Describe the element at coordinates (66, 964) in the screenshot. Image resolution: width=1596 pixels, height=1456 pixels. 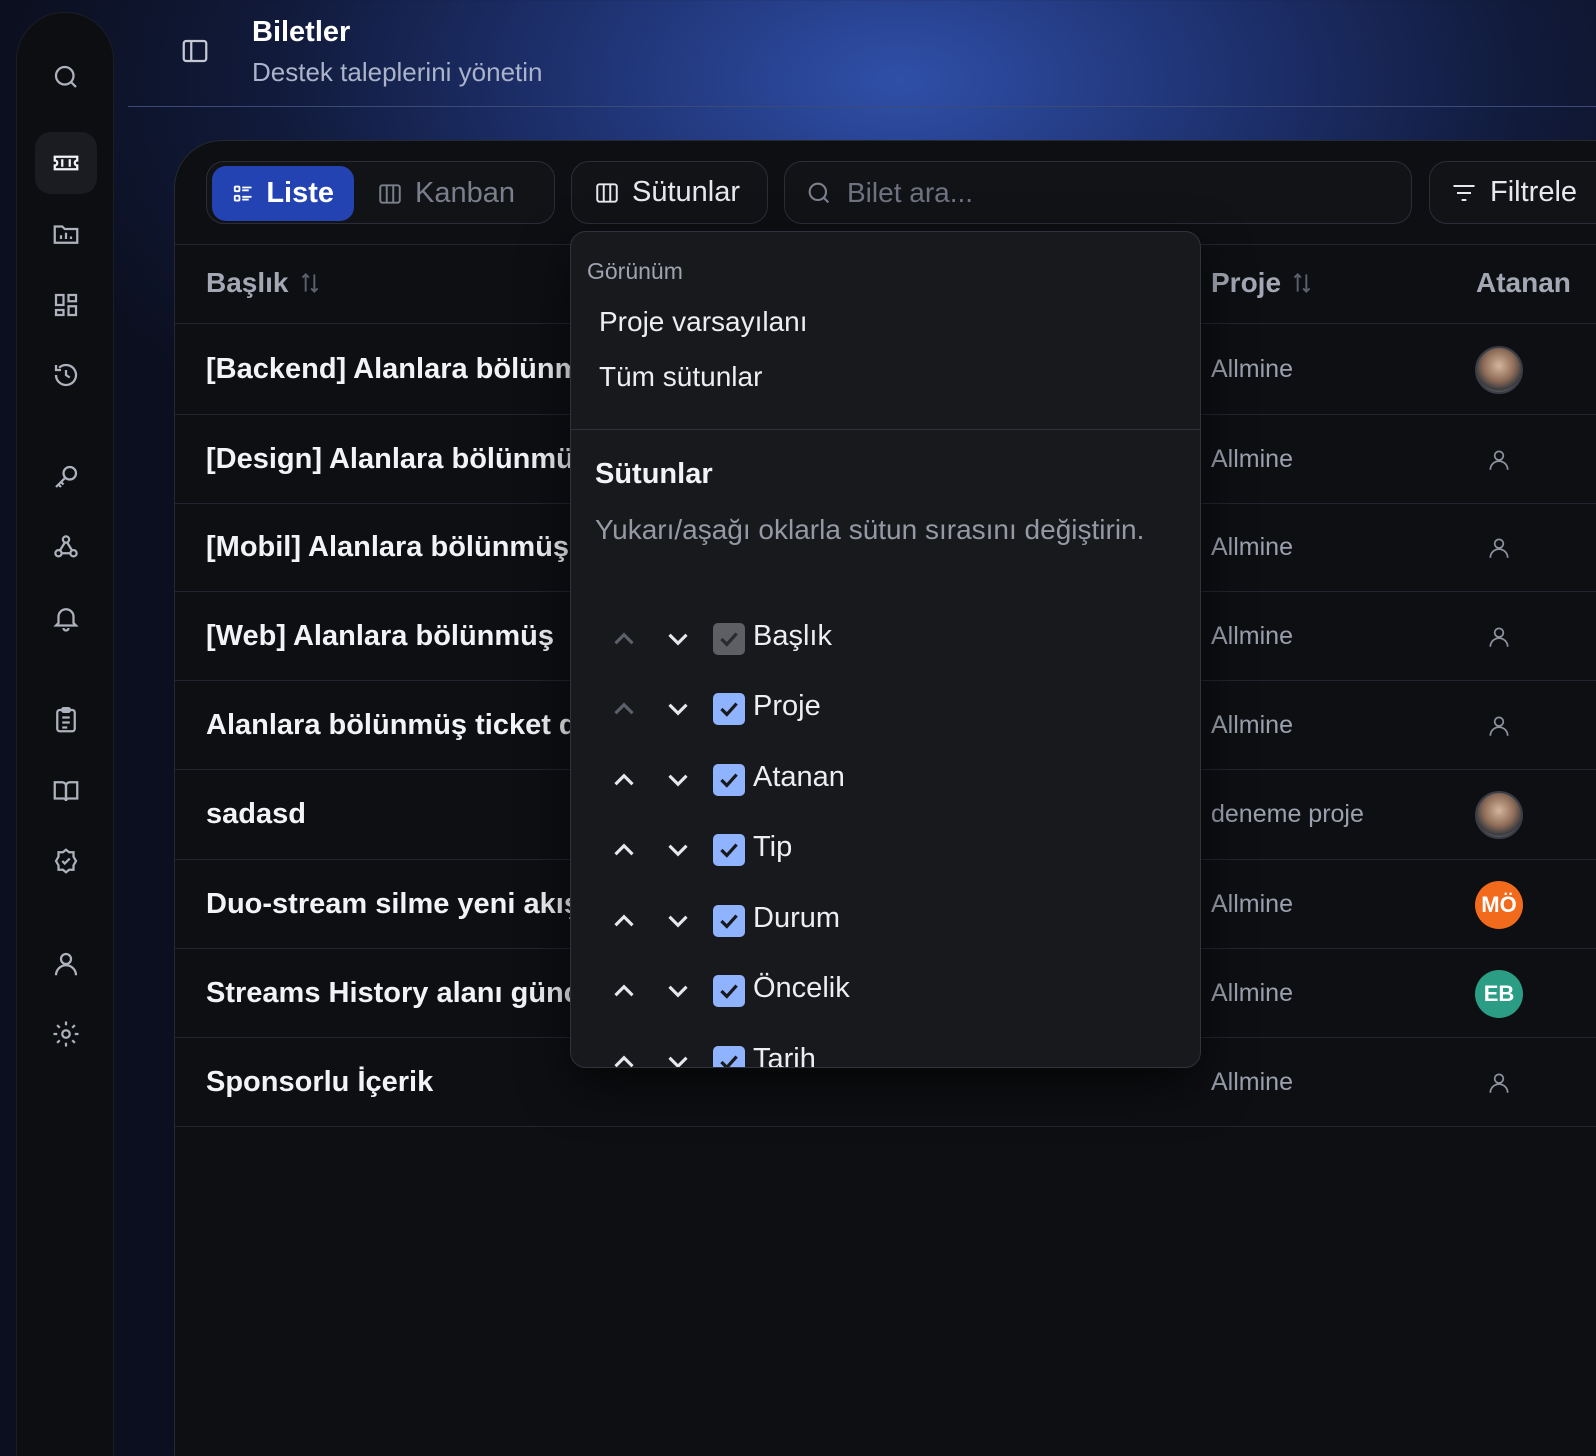
I see `user-icon` at that location.